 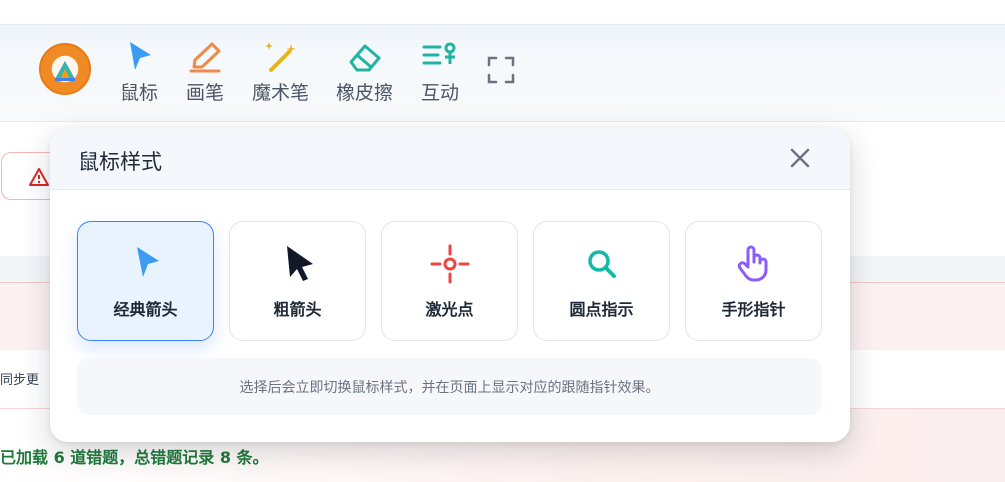 I want to click on option-label: 粗箭头, so click(x=297, y=309).